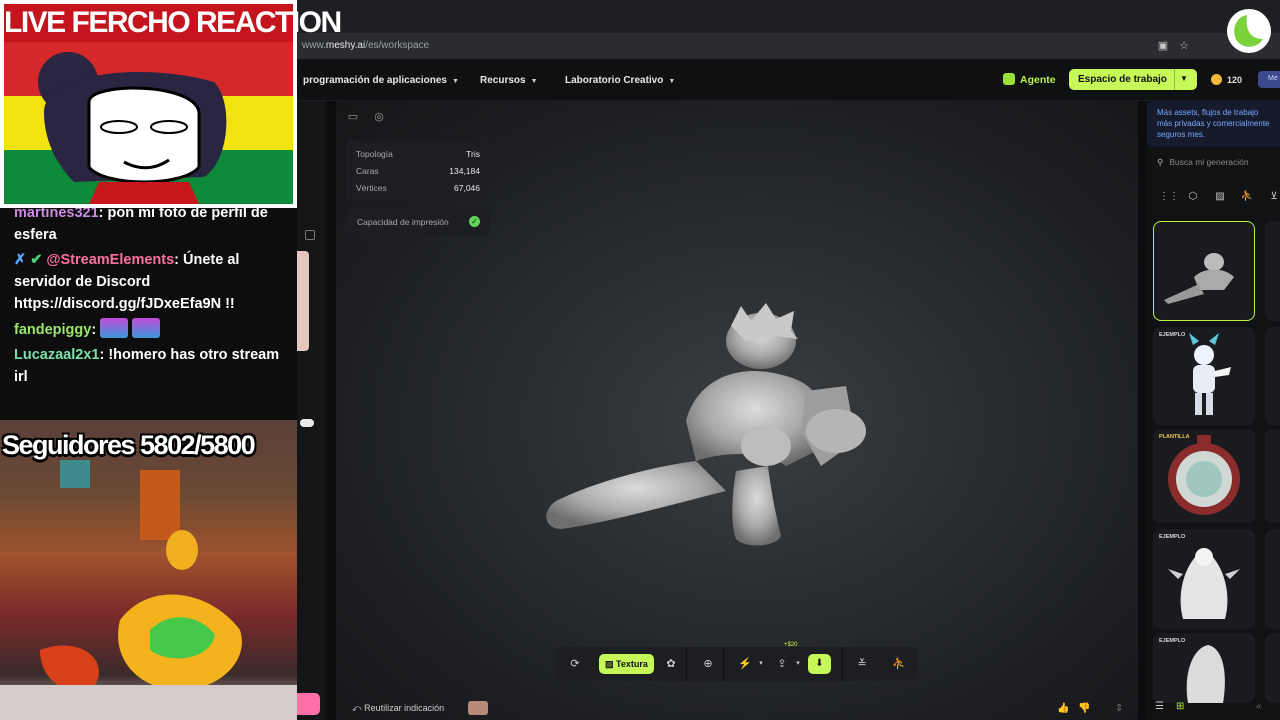 The image size is (1280, 720). I want to click on stat-topology: Topología Tris, so click(418, 154).